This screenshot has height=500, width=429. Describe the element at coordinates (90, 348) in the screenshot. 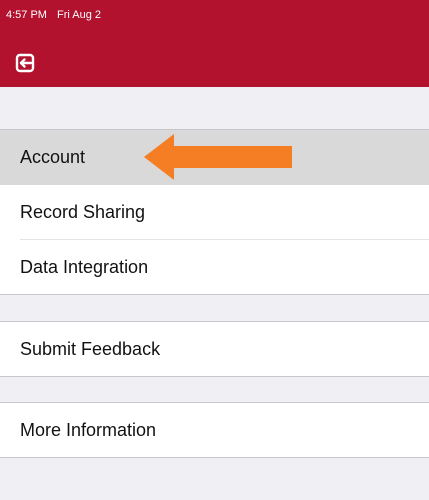

I see `menu-item-label: Submit Feedback` at that location.